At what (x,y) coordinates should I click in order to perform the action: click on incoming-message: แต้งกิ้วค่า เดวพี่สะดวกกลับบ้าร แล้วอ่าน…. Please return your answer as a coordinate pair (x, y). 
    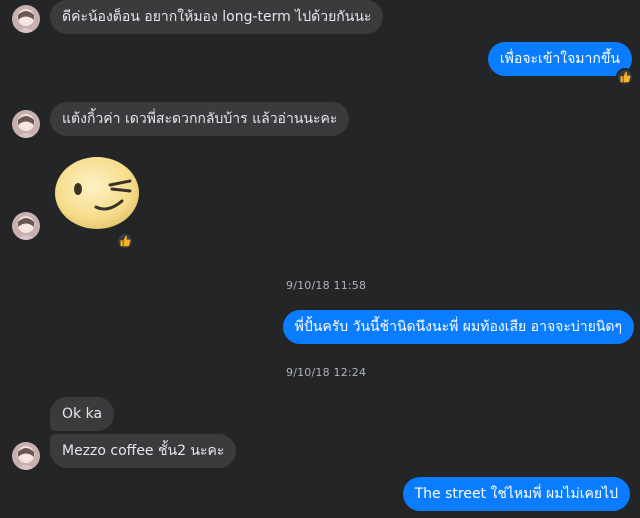
    Looking at the image, I should click on (200, 119).